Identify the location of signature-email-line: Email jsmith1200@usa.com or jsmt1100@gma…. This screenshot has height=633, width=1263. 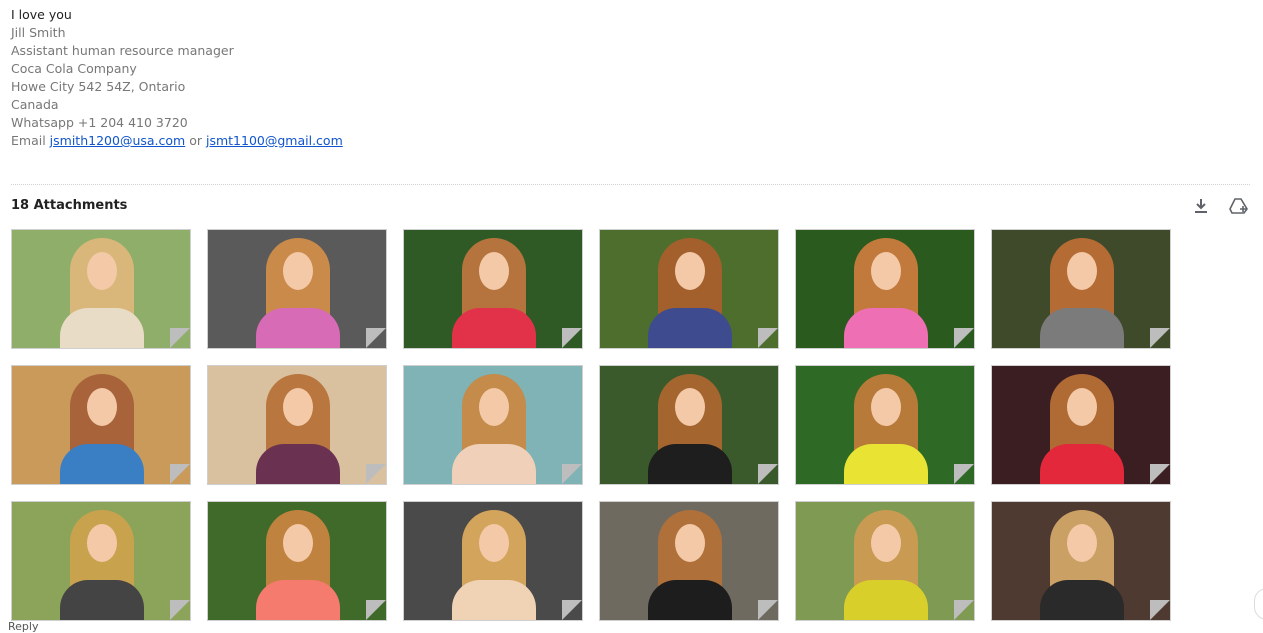
(177, 141).